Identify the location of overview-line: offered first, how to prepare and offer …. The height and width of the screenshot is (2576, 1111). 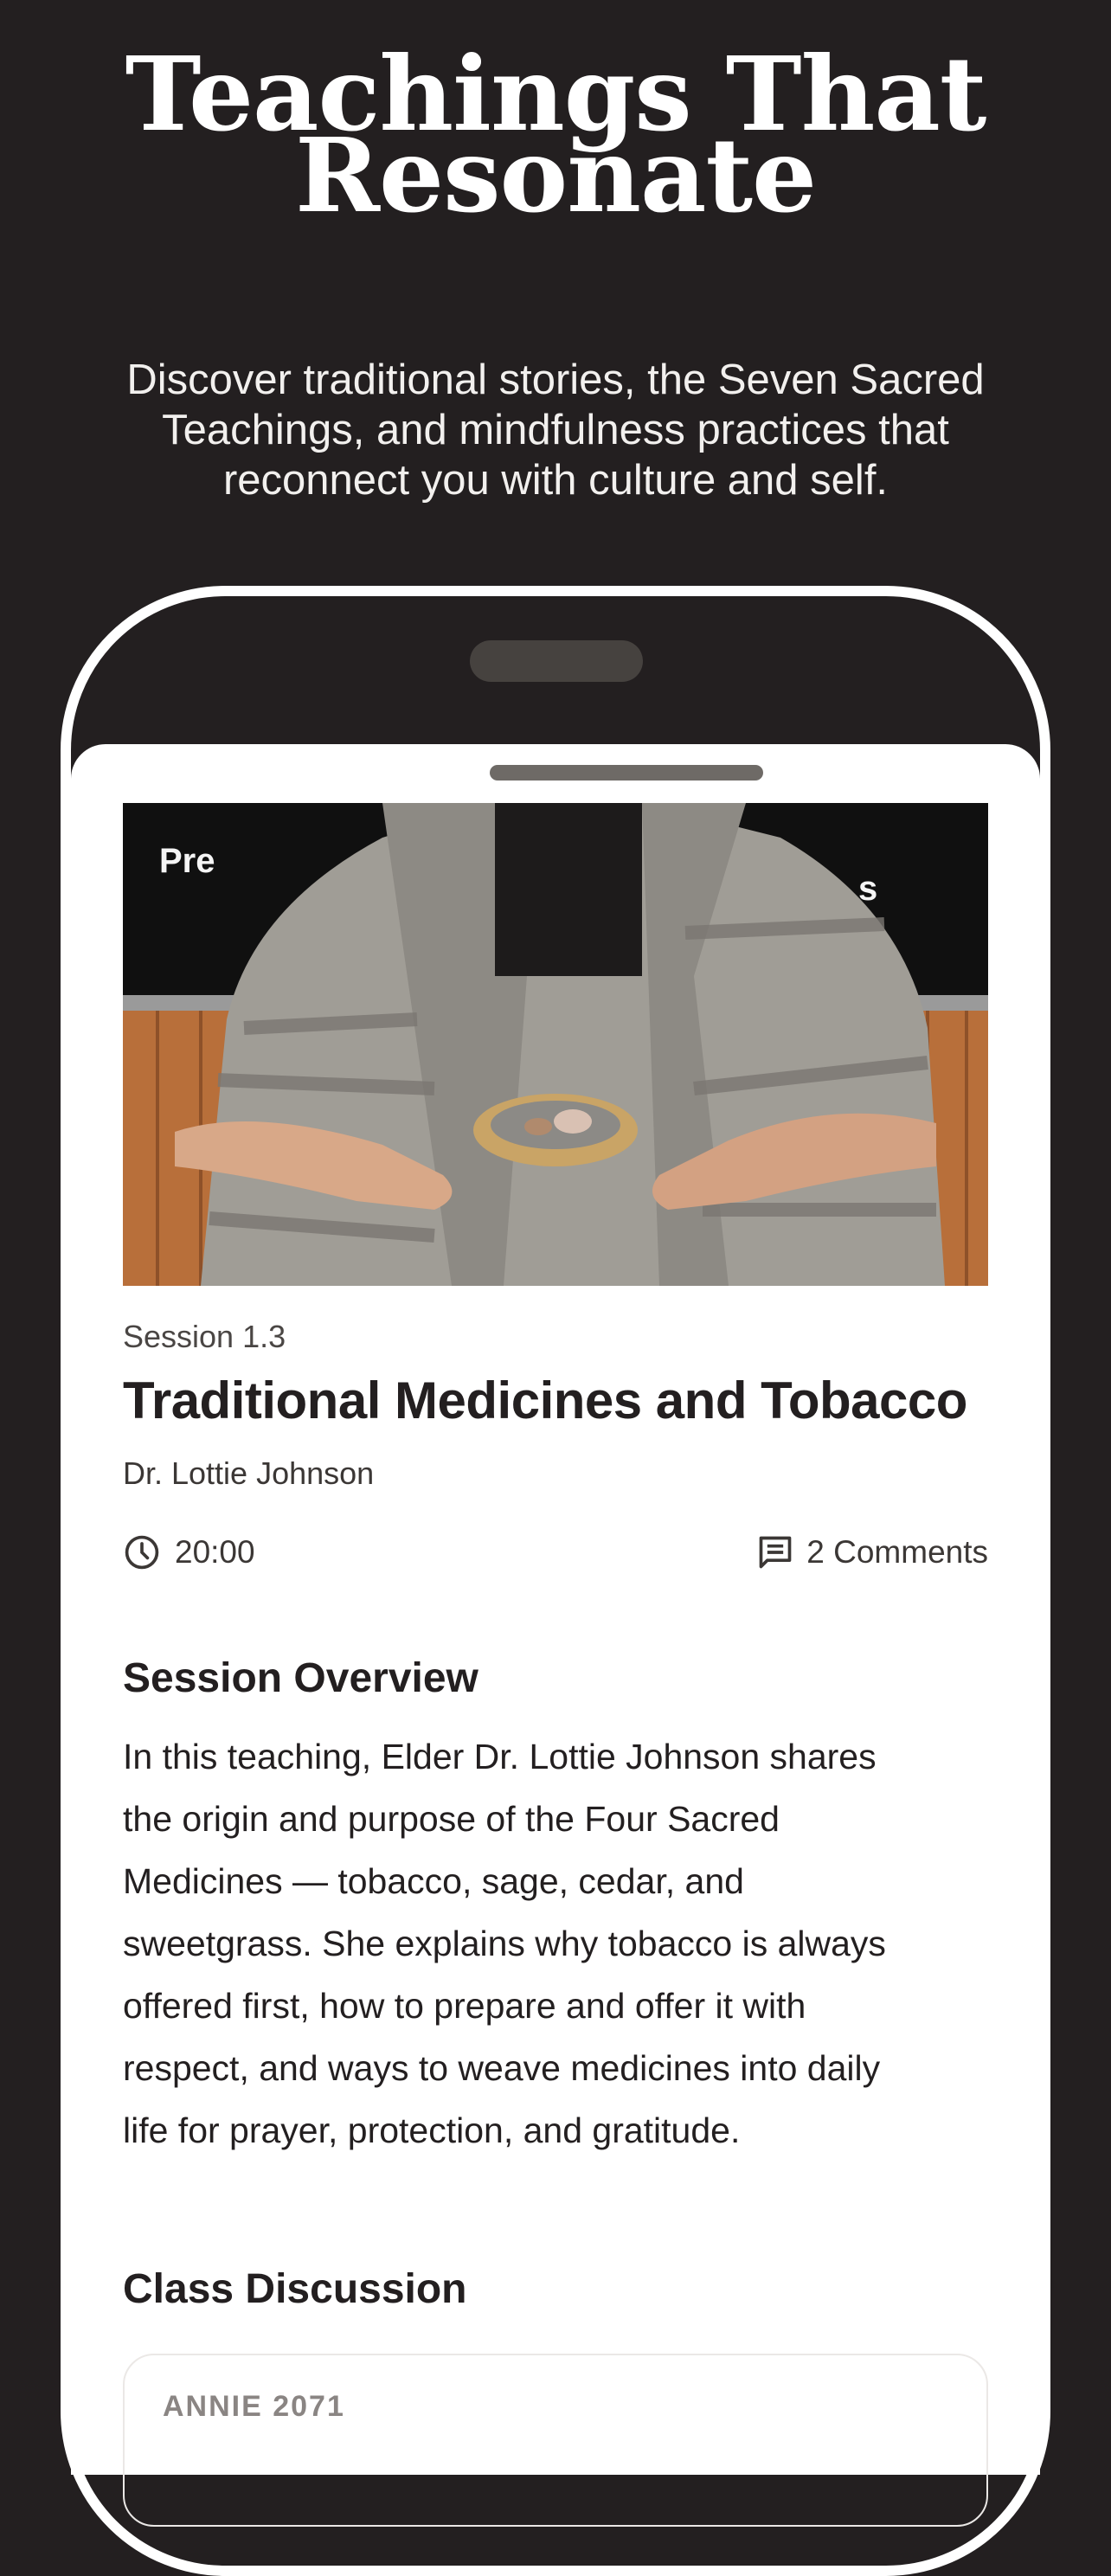
(464, 2006).